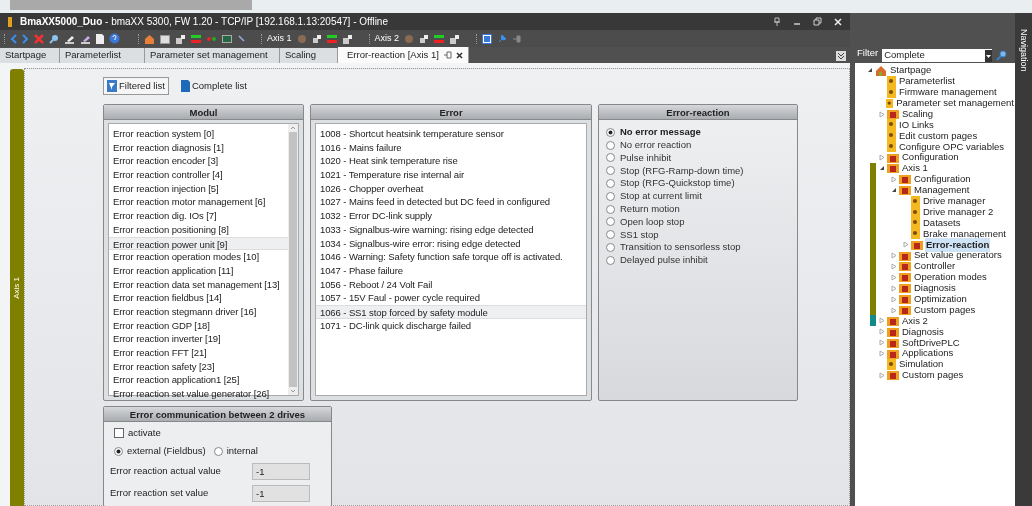 This screenshot has height=506, width=1032. Describe the element at coordinates (198, 175) in the screenshot. I see `list-item: Error reaction controller [4]` at that location.